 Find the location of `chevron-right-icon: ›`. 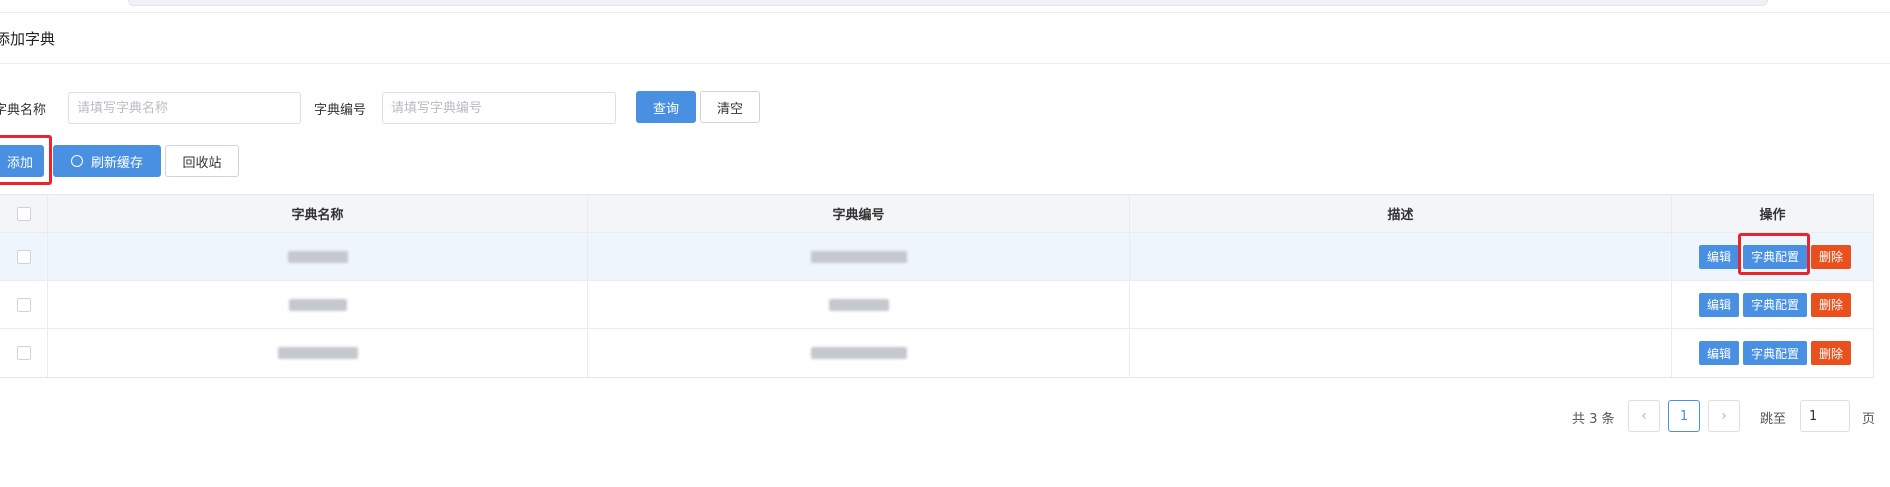

chevron-right-icon: › is located at coordinates (1724, 416).